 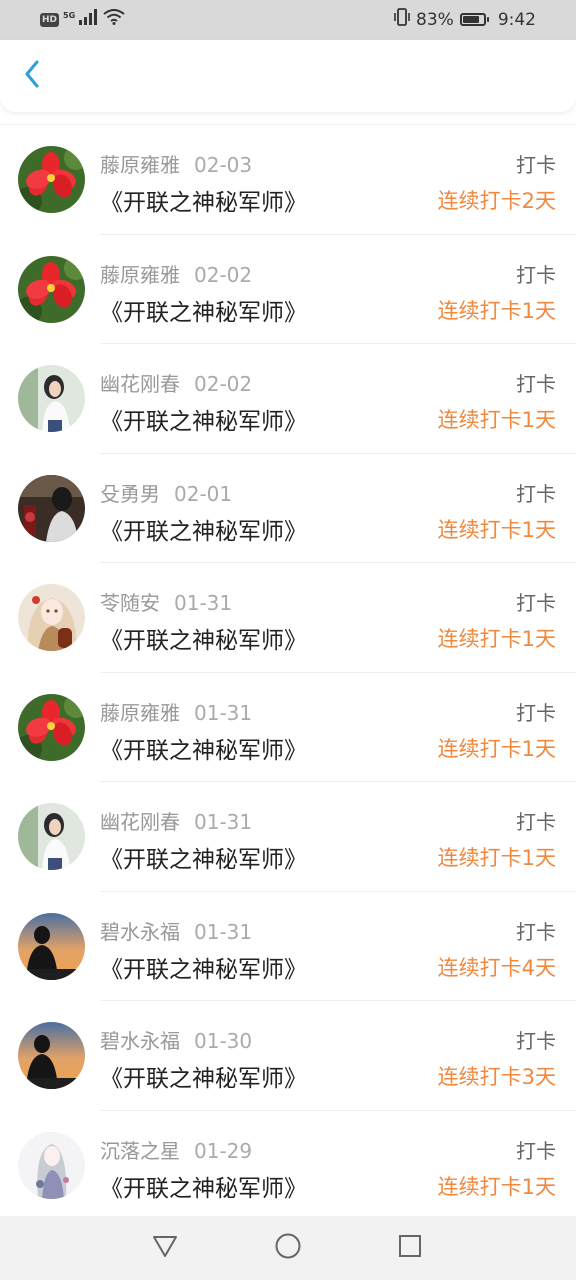 I want to click on user-name: 殳勇男, so click(x=130, y=494).